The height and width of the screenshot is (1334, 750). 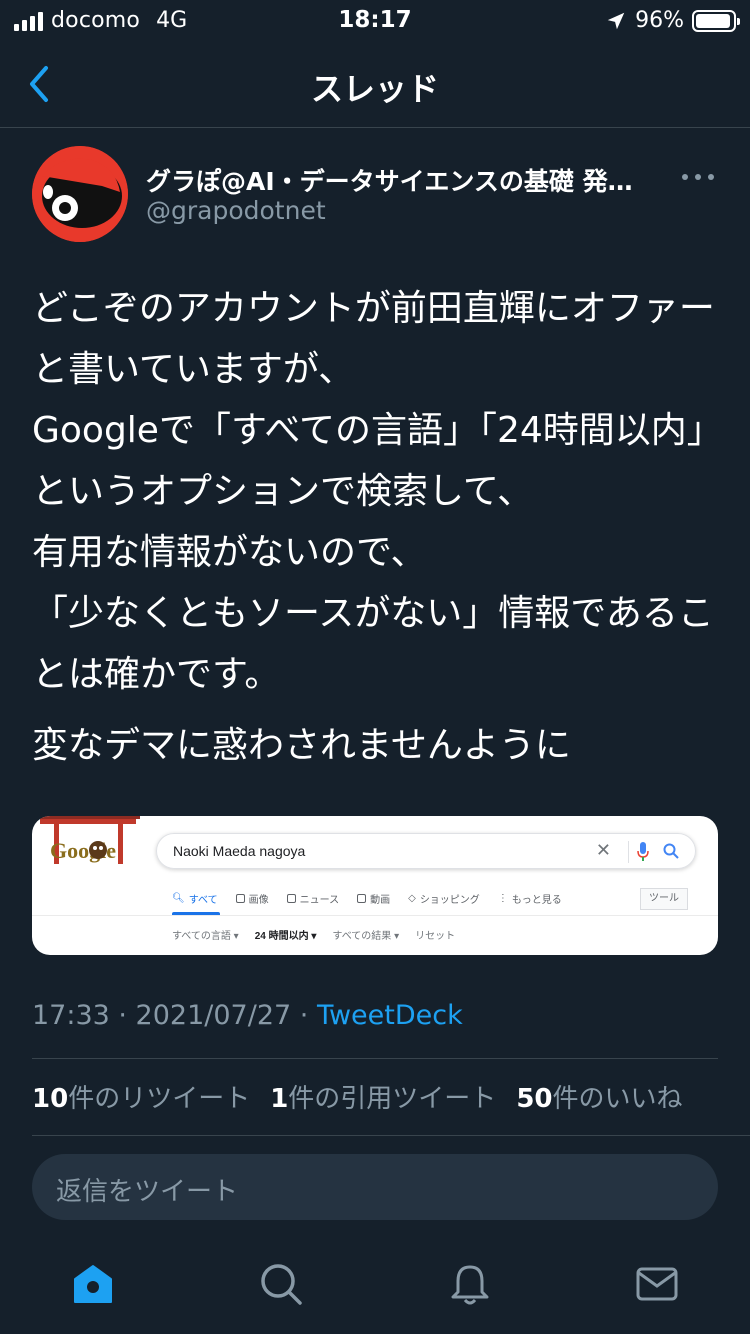 I want to click on tag-icon: ◇, so click(x=412, y=898).